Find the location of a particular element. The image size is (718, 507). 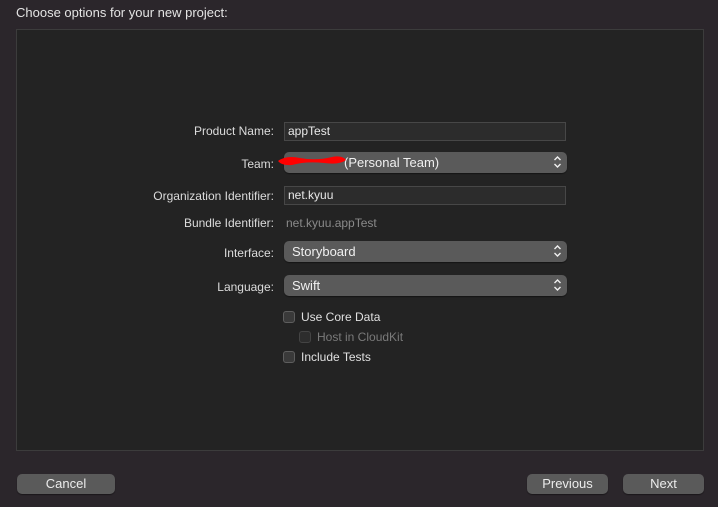

use-core-data-label: Use Core Data is located at coordinates (341, 317).